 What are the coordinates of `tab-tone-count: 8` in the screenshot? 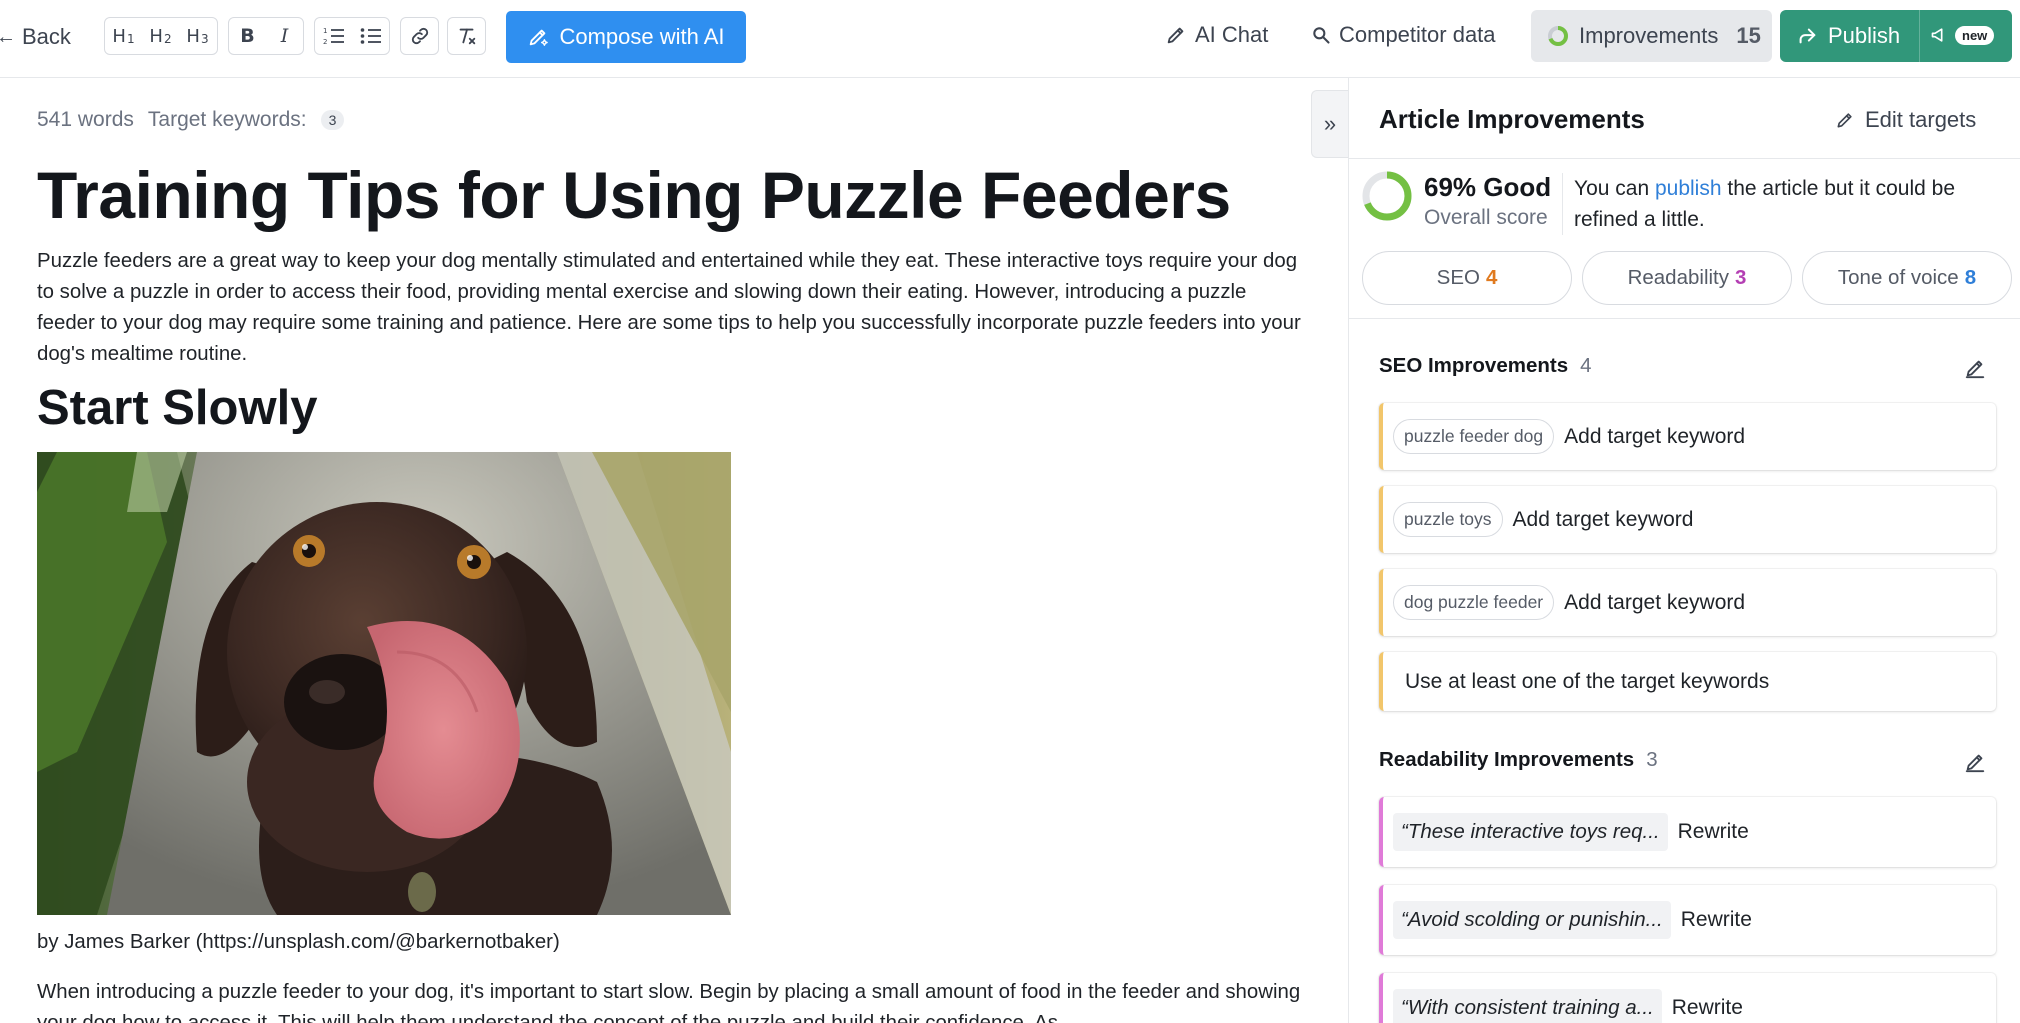 It's located at (1970, 277).